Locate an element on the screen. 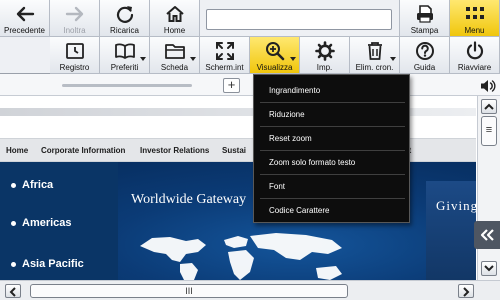 This screenshot has width=500, height=300. menu-item-encoding: Codice Carattere is located at coordinates (332, 211).